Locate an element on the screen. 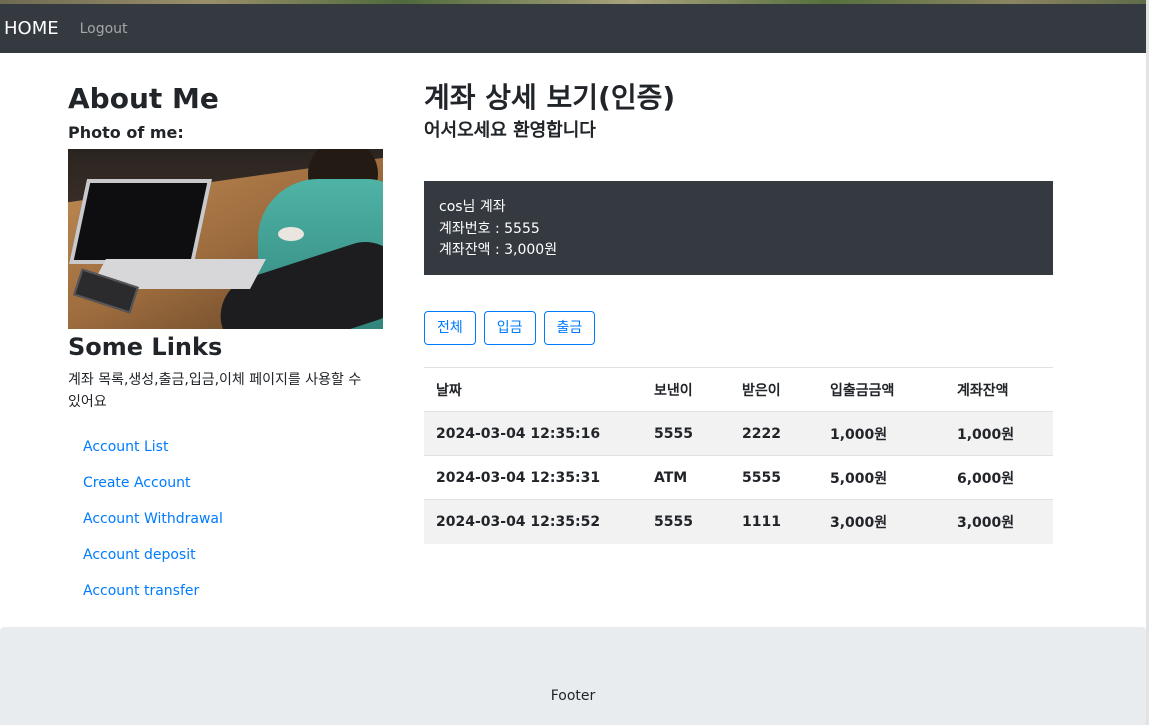  sidebar-link-account-transfer: Account transfer is located at coordinates (228, 591).